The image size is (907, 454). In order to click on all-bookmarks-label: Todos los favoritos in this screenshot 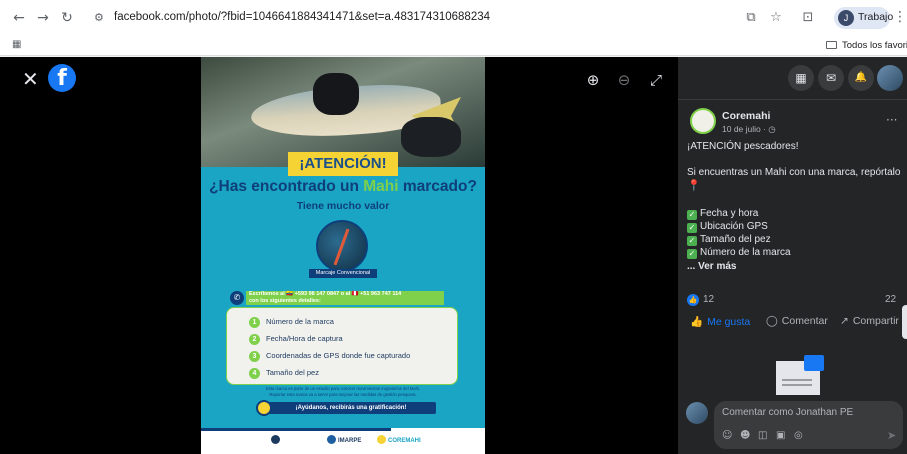, I will do `click(874, 45)`.